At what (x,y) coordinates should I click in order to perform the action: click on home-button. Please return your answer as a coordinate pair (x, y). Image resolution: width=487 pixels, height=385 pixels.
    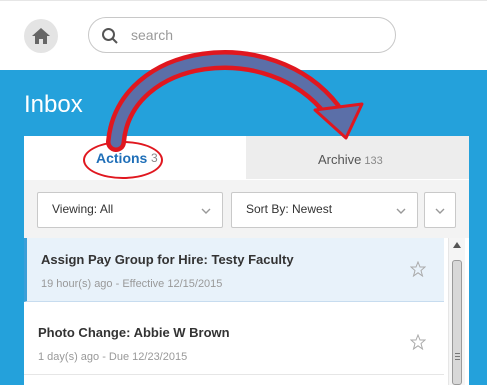
    Looking at the image, I should click on (41, 36).